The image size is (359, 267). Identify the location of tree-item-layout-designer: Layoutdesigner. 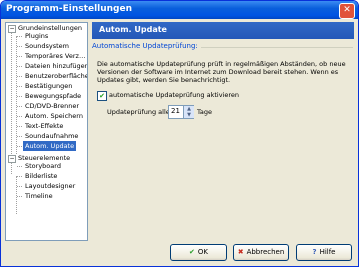
(50, 186).